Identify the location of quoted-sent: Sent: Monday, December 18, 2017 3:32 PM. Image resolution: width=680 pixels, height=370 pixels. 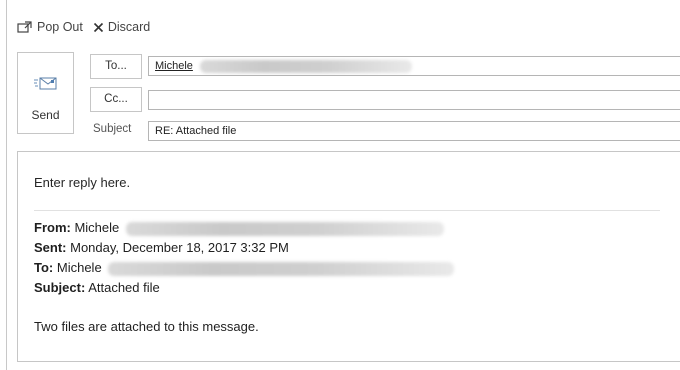
(161, 247).